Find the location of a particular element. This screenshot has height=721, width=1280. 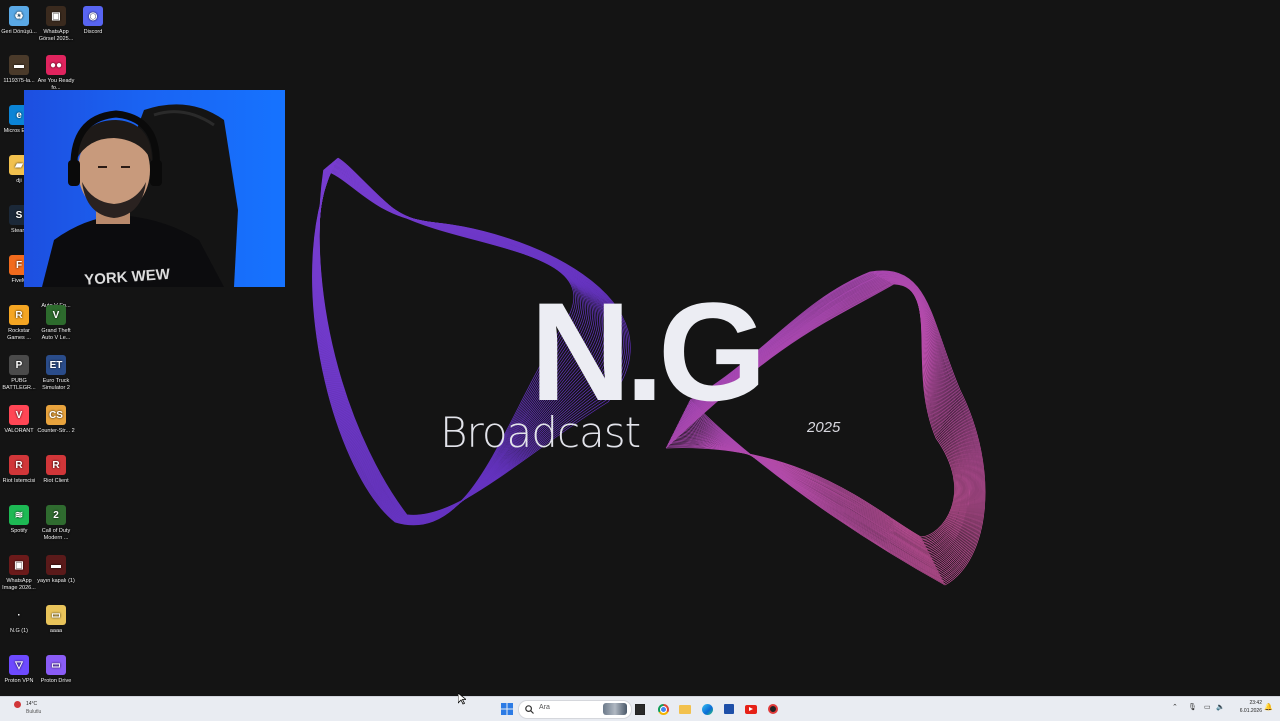

desktop-icon-yayin-kapali: ▬ yayın kapalı (1) is located at coordinates (56, 570).